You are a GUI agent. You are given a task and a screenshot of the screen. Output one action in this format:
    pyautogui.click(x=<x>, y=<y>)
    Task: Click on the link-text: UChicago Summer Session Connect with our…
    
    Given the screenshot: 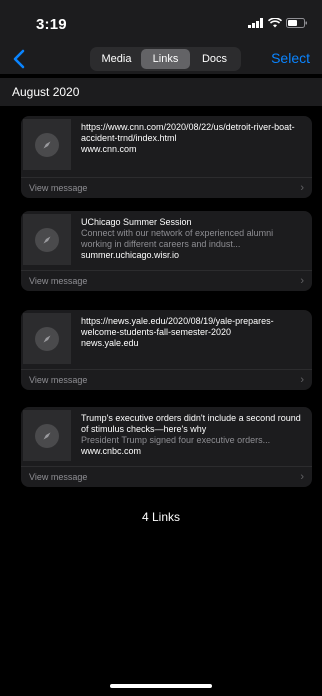 What is the action you would take?
    pyautogui.click(x=192, y=239)
    